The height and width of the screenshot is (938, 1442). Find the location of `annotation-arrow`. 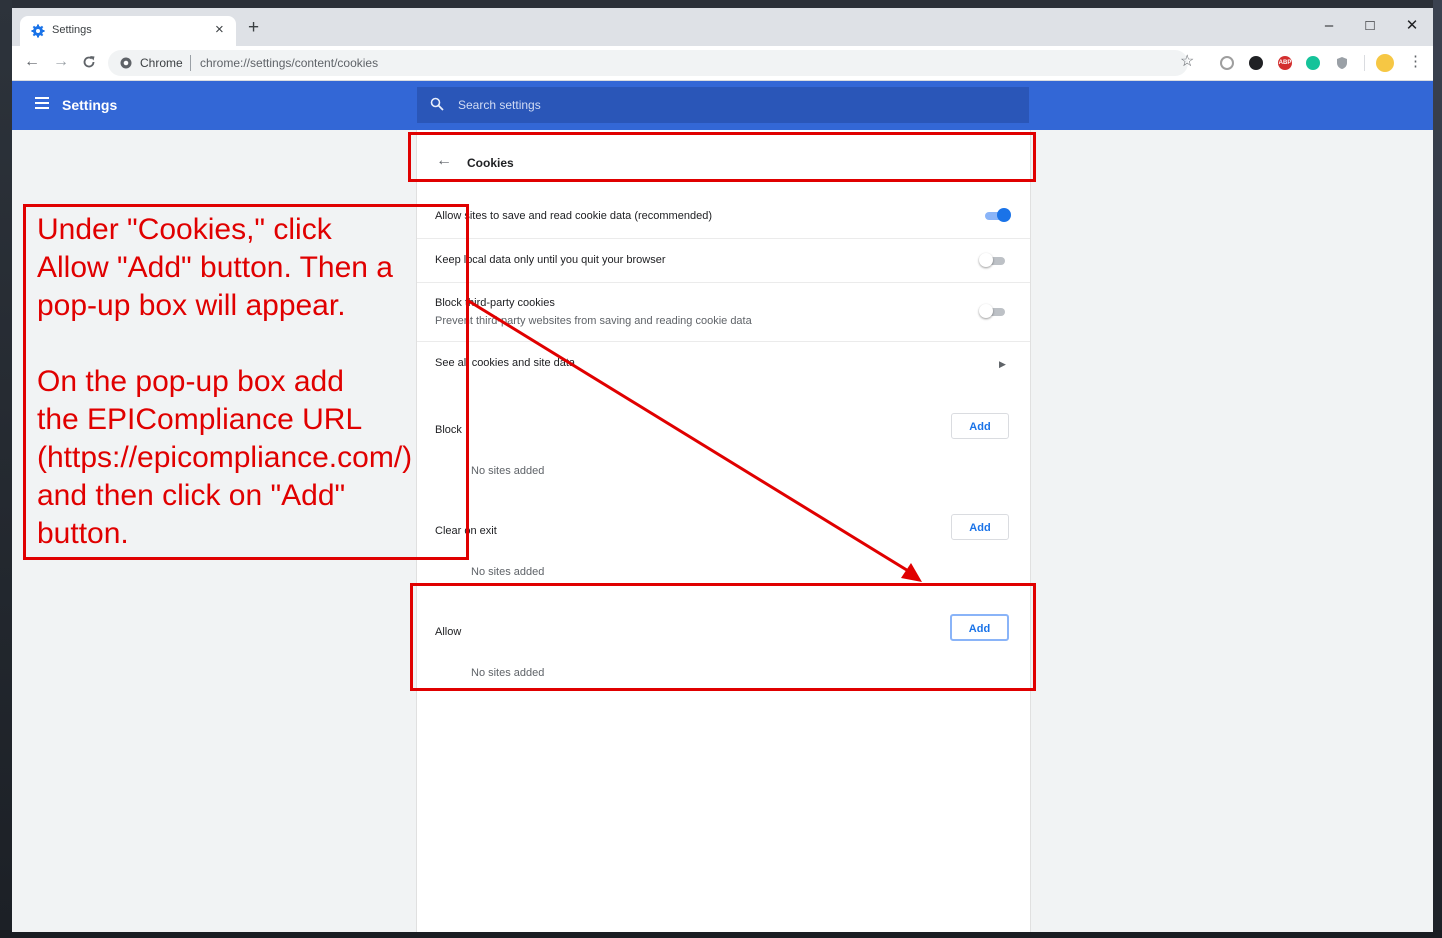

annotation-arrow is located at coordinates (694, 440).